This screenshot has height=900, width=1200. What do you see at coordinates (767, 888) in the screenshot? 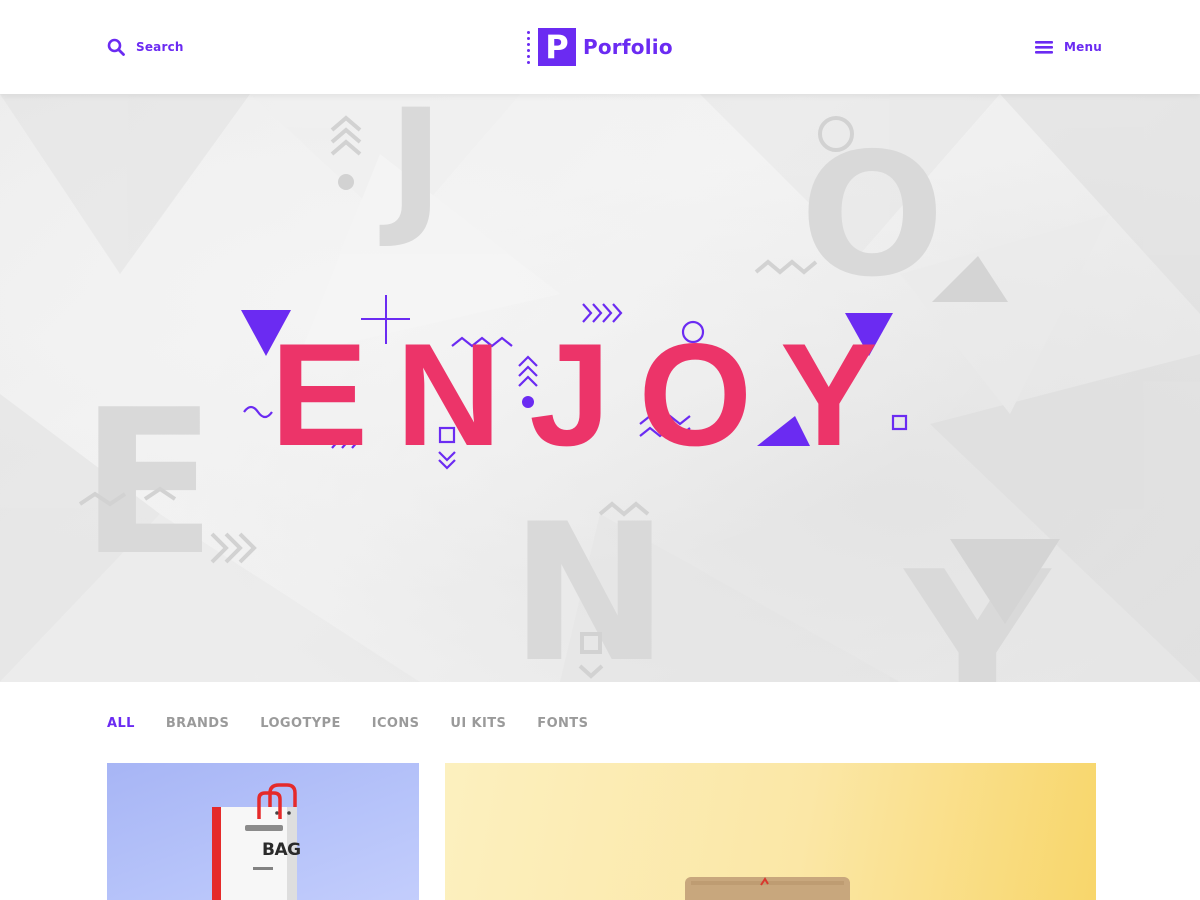
I see `kraft-bag-image` at bounding box center [767, 888].